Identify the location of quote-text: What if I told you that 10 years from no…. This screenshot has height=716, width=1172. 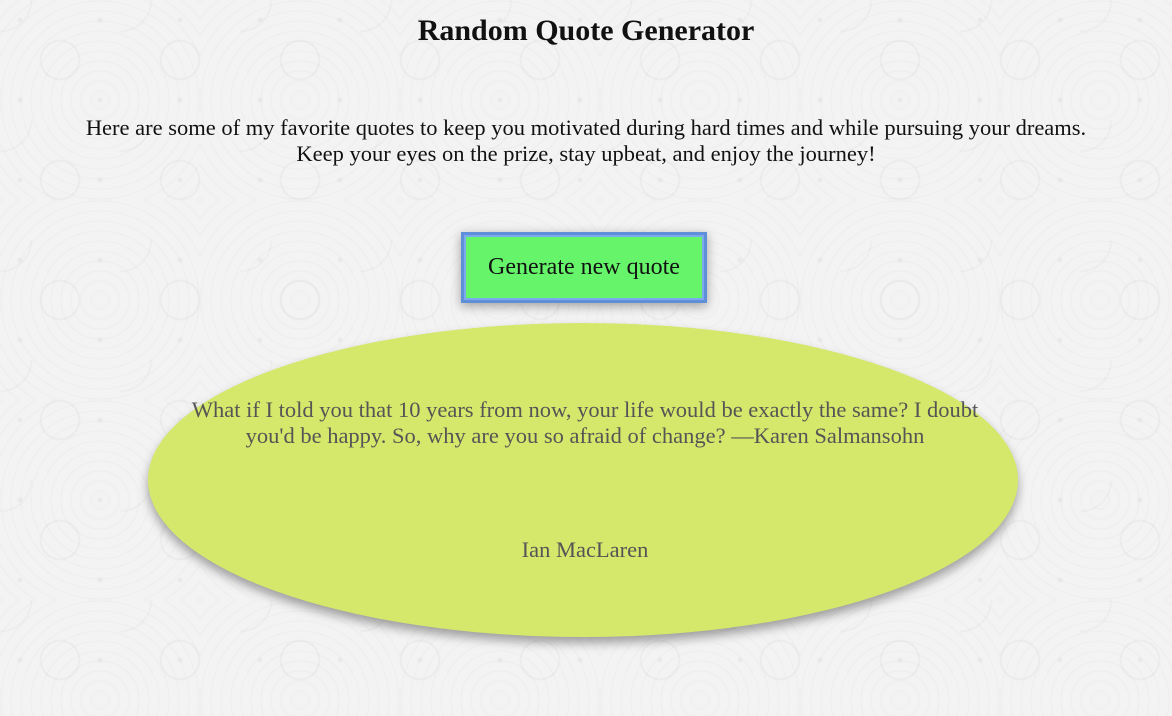
(585, 422).